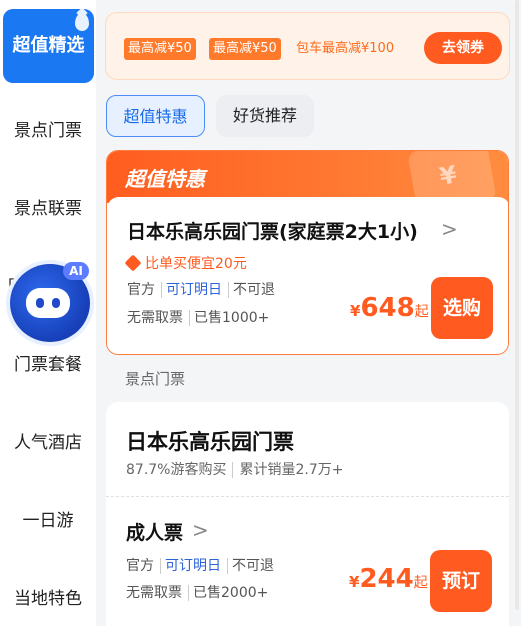 This screenshot has width=521, height=626. I want to click on claim-coupon-button: 去领券, so click(463, 48).